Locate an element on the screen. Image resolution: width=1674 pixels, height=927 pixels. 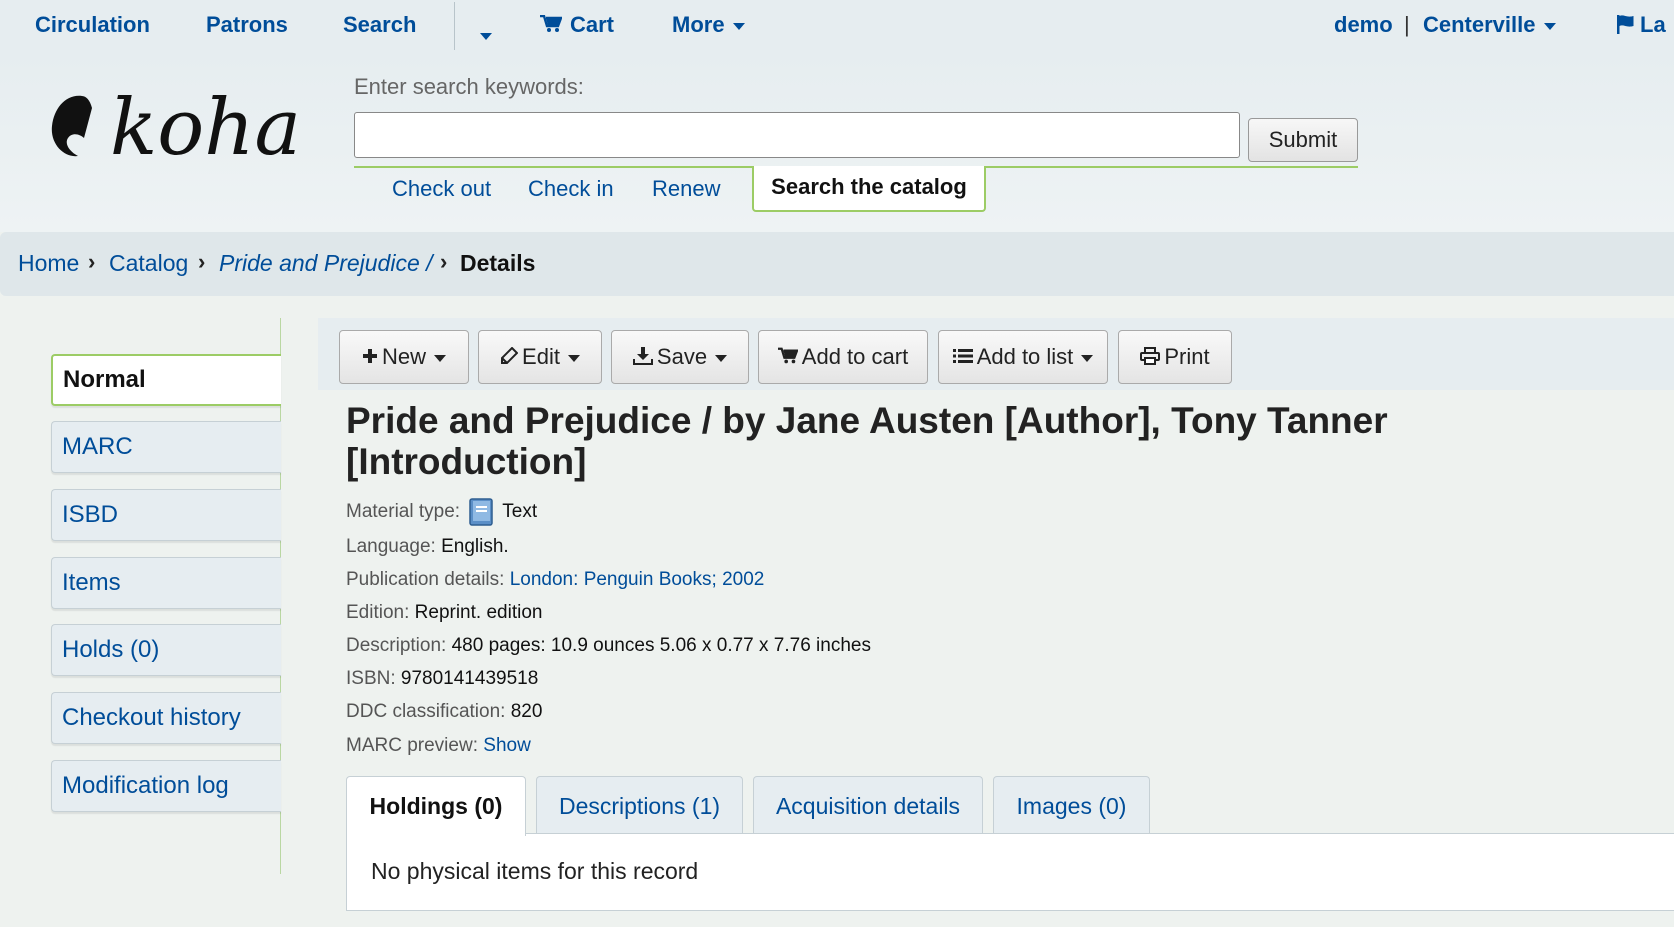
new-button: New is located at coordinates (404, 357).